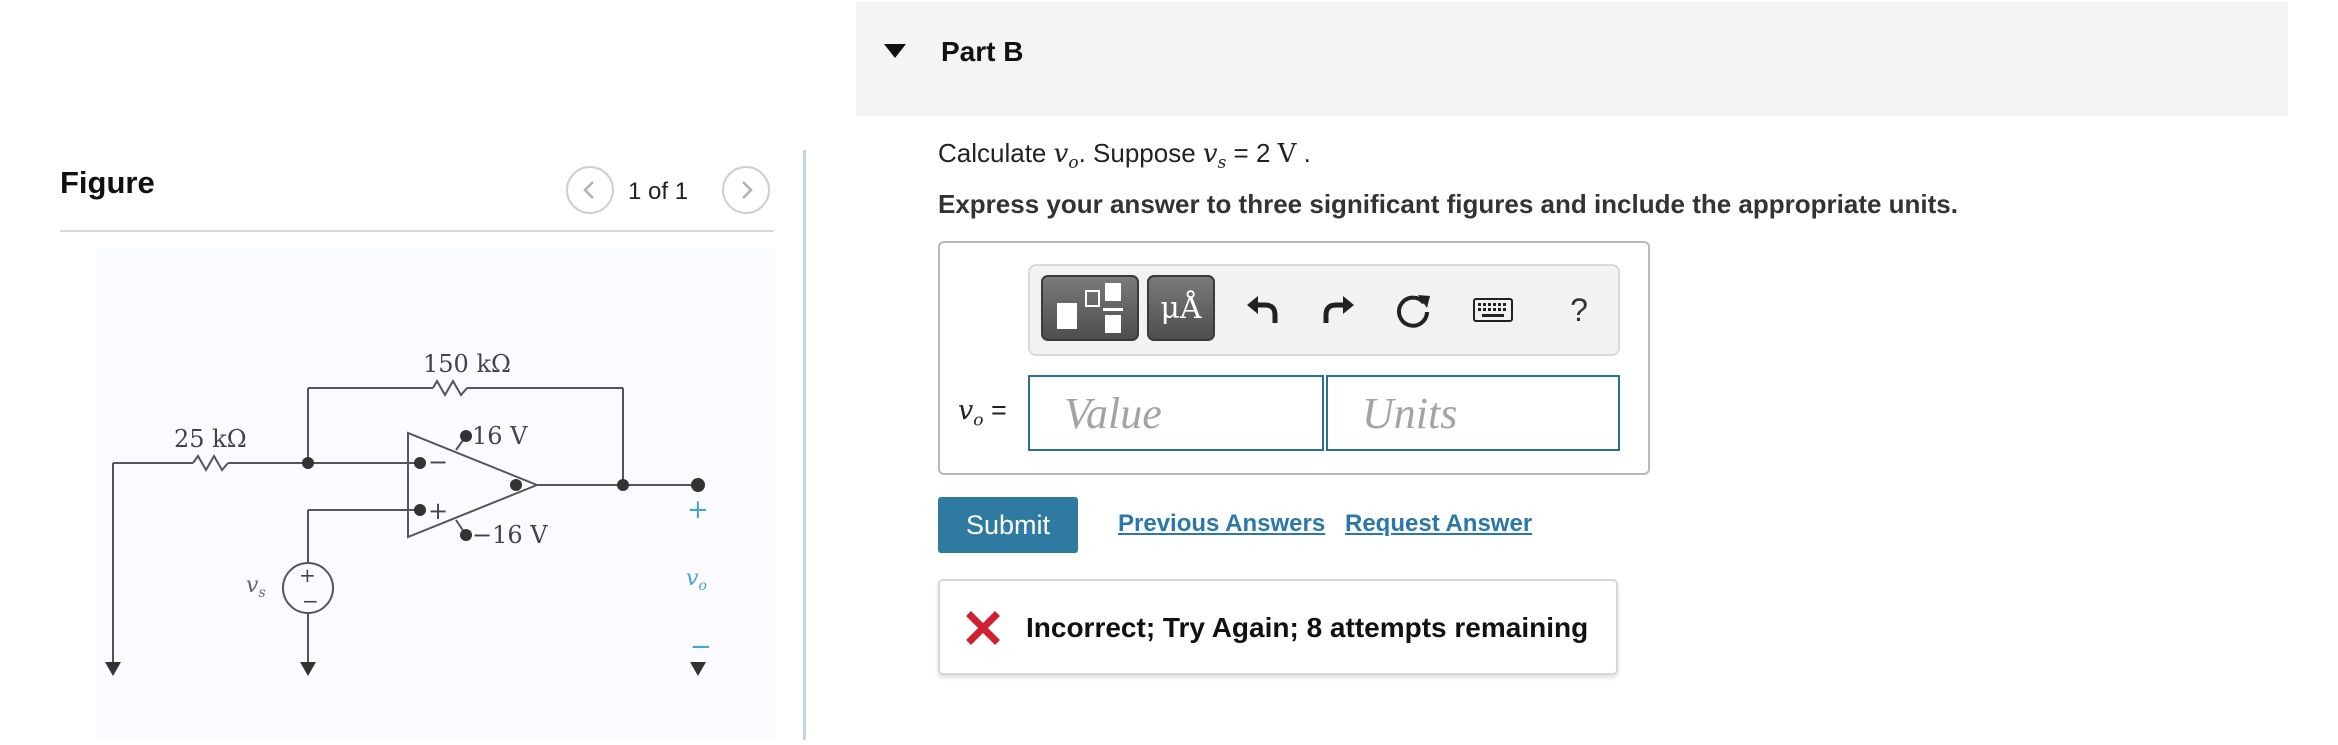  What do you see at coordinates (500, 436) in the screenshot?
I see `positive-supply-label: 16 V` at bounding box center [500, 436].